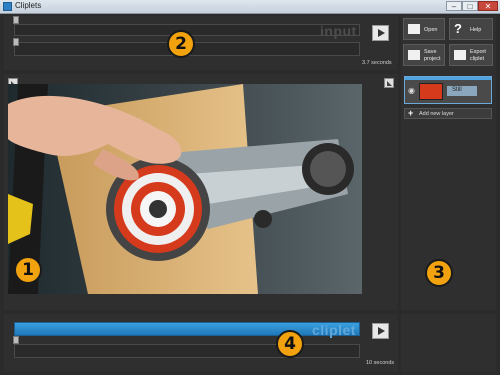 The width and height of the screenshot is (500, 375). I want to click on folder-icon, so click(414, 29).